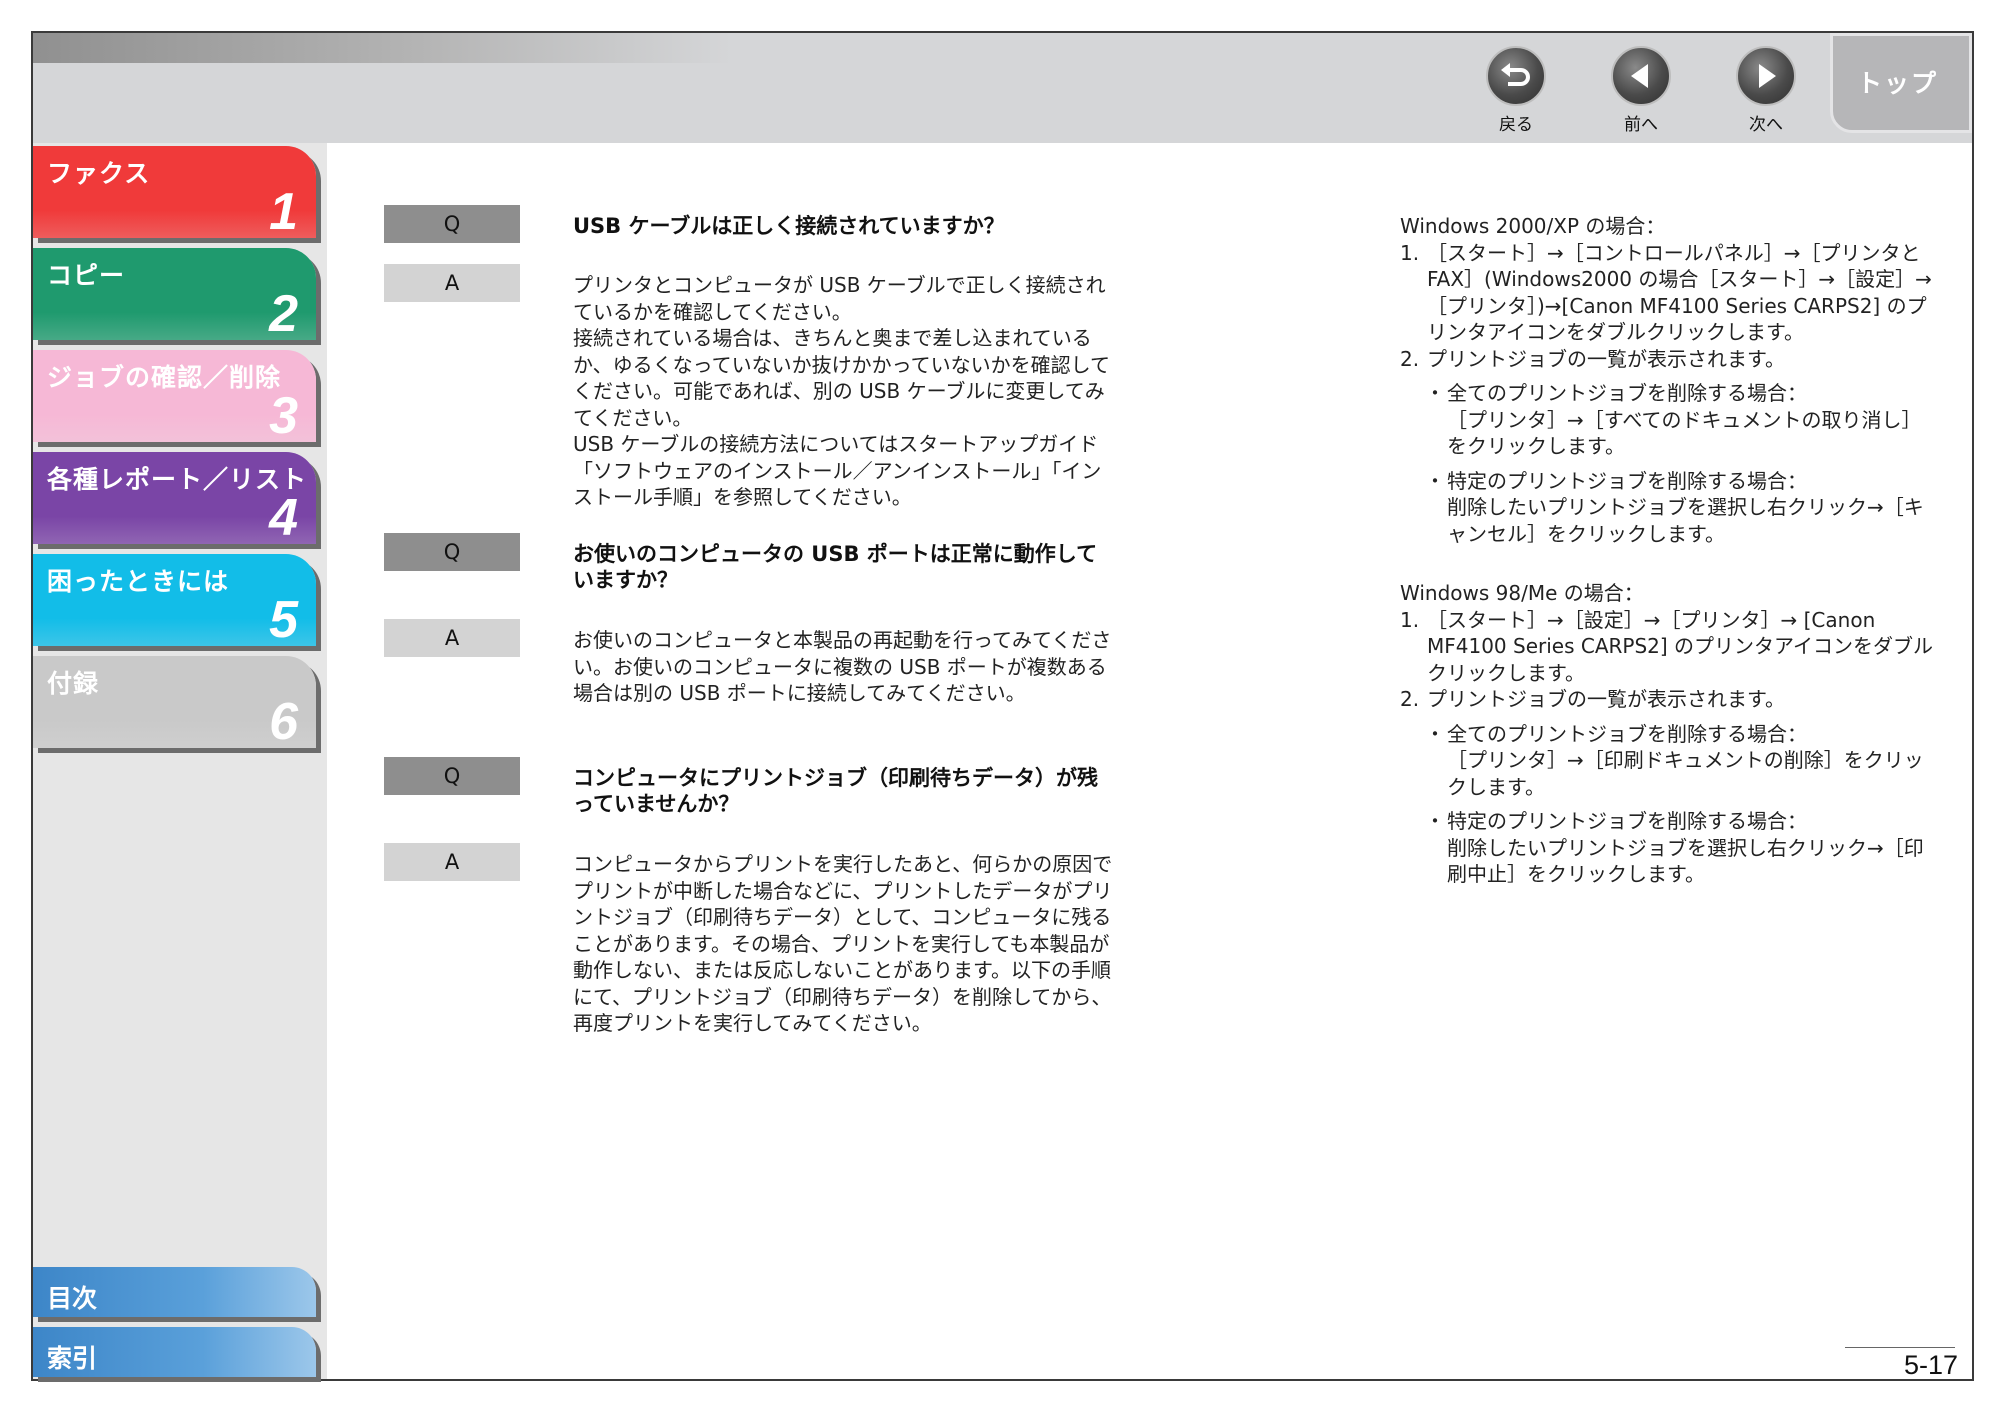  Describe the element at coordinates (1516, 76) in the screenshot. I see `back-arrow-icon` at that location.